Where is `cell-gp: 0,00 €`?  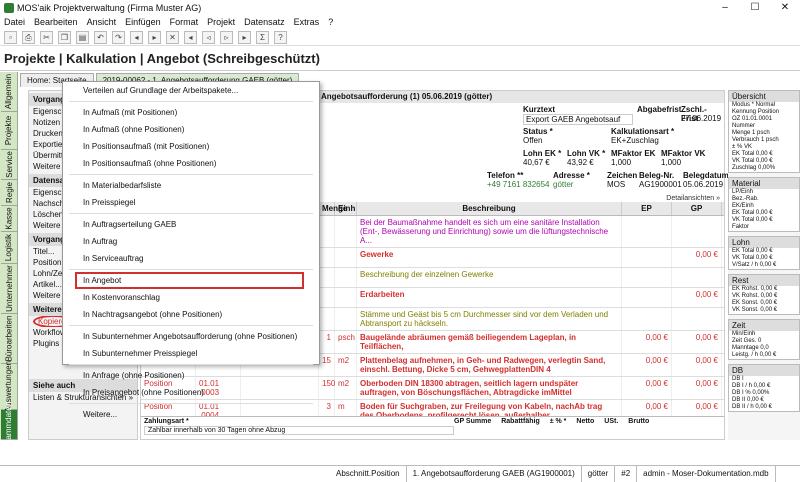 cell-gp: 0,00 € is located at coordinates (697, 257).